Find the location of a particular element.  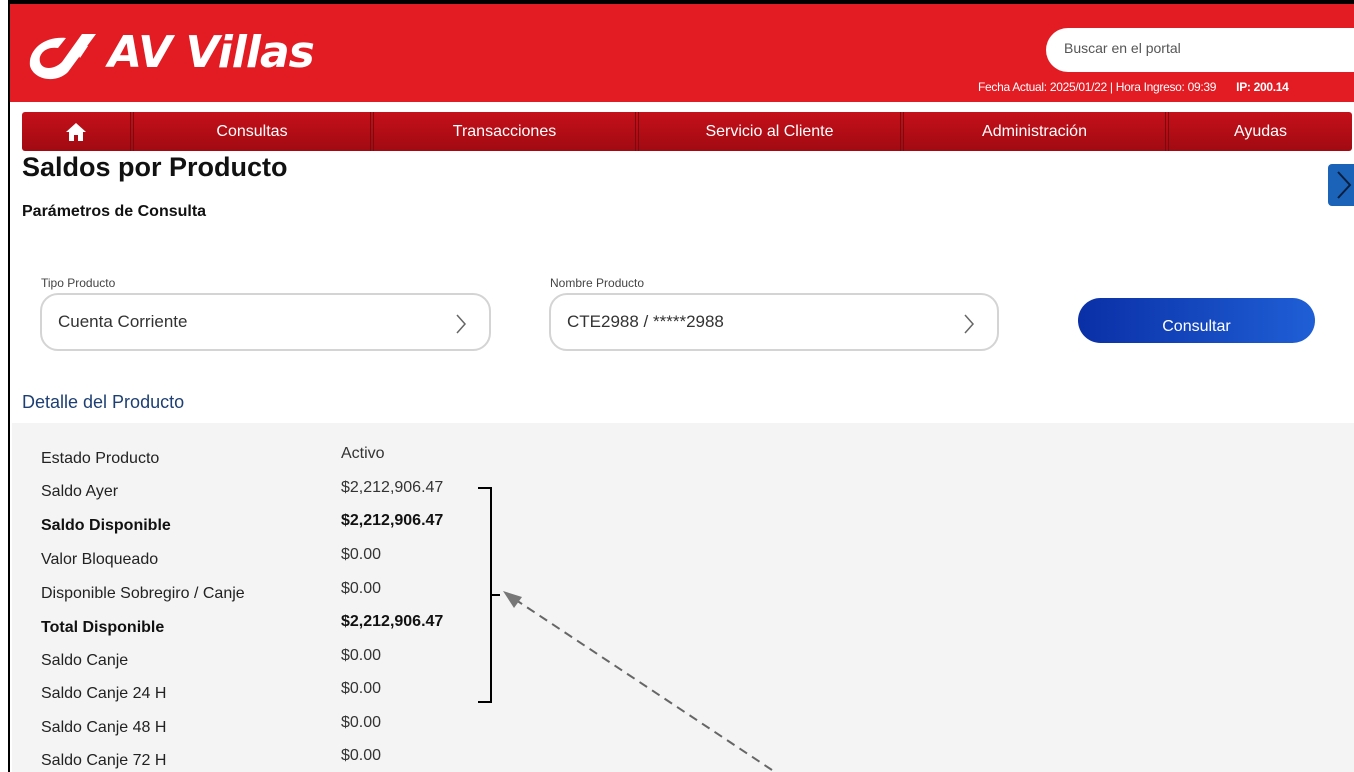

tipo-producto-select: Cuenta Corriente is located at coordinates (265, 322).